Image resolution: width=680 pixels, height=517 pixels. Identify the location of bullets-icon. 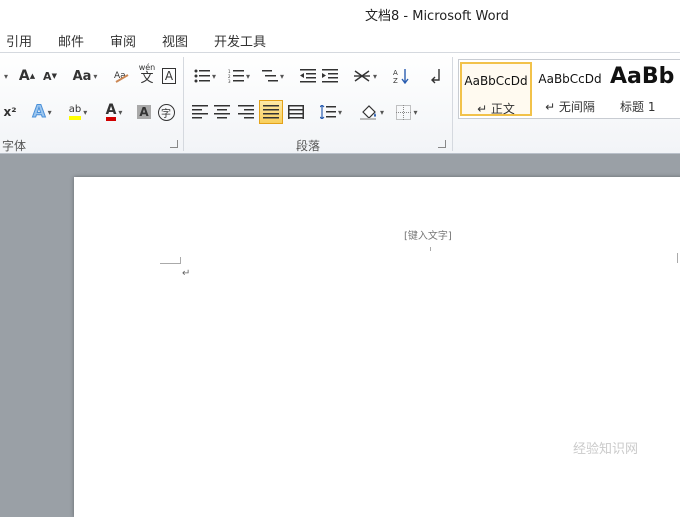
(202, 76).